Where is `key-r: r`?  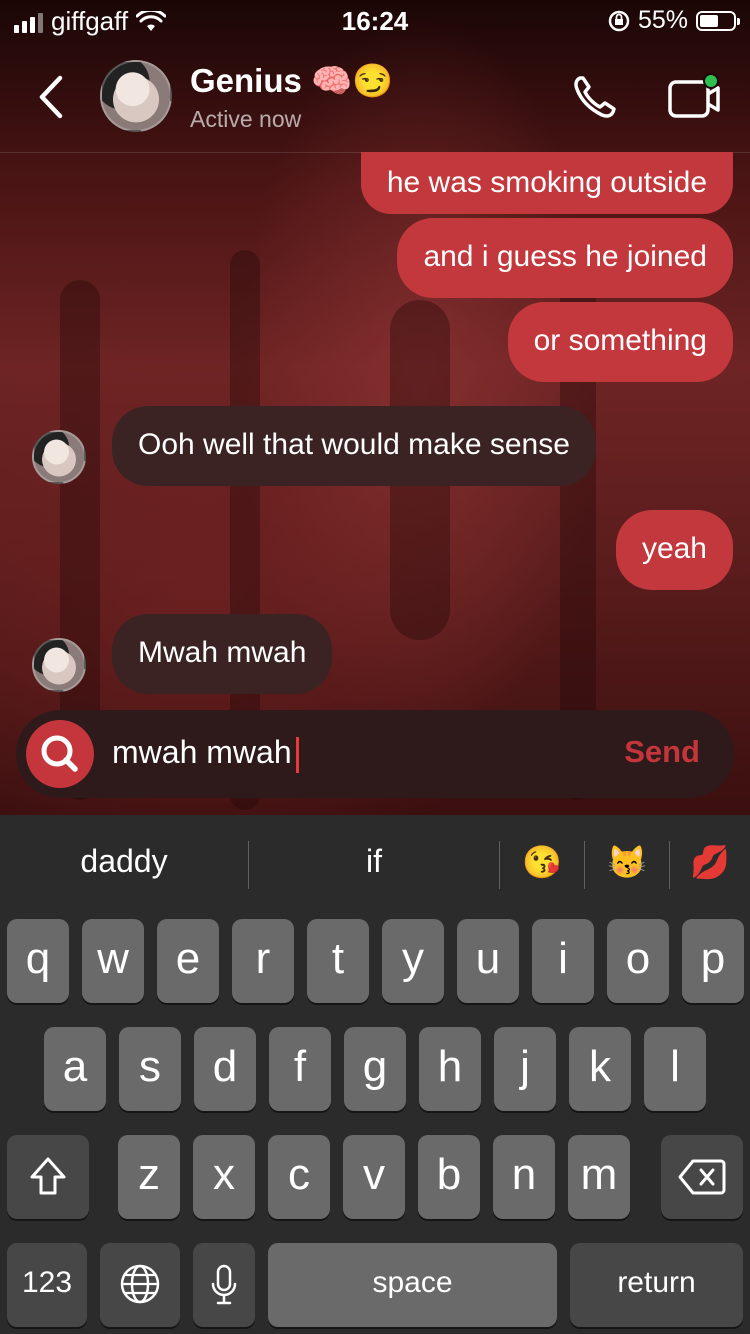
key-r: r is located at coordinates (263, 961).